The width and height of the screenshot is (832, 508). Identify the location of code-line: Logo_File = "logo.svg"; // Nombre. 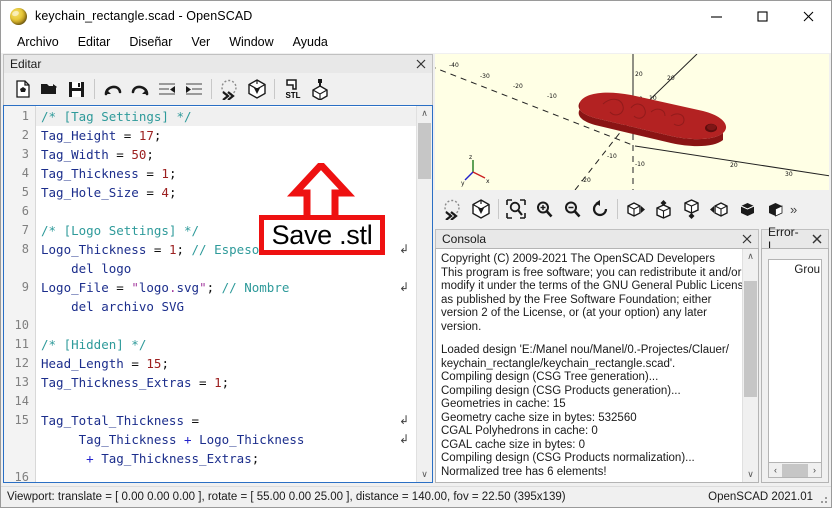
(226, 287).